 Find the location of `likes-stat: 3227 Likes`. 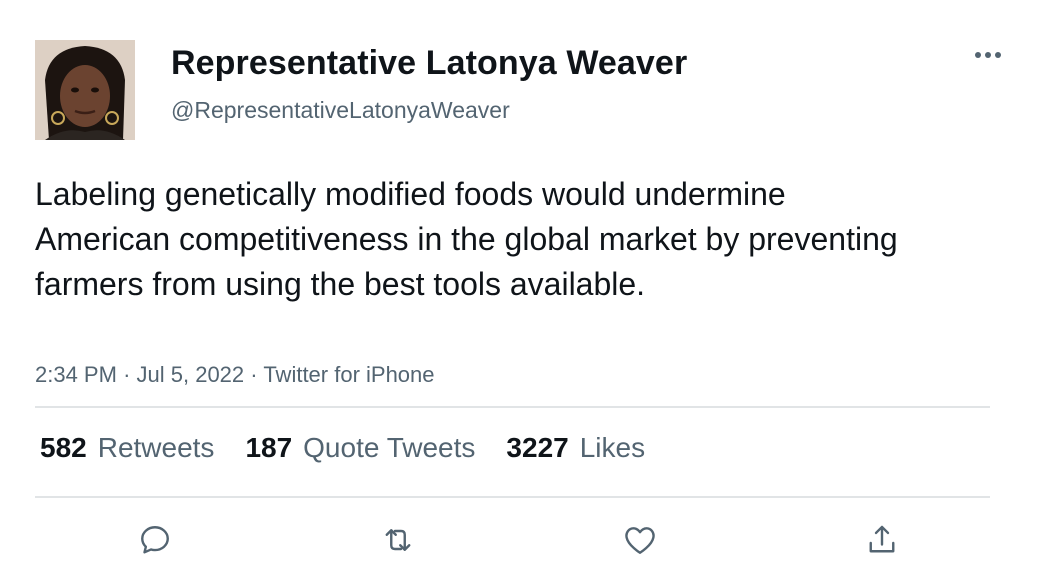

likes-stat: 3227 Likes is located at coordinates (575, 448).